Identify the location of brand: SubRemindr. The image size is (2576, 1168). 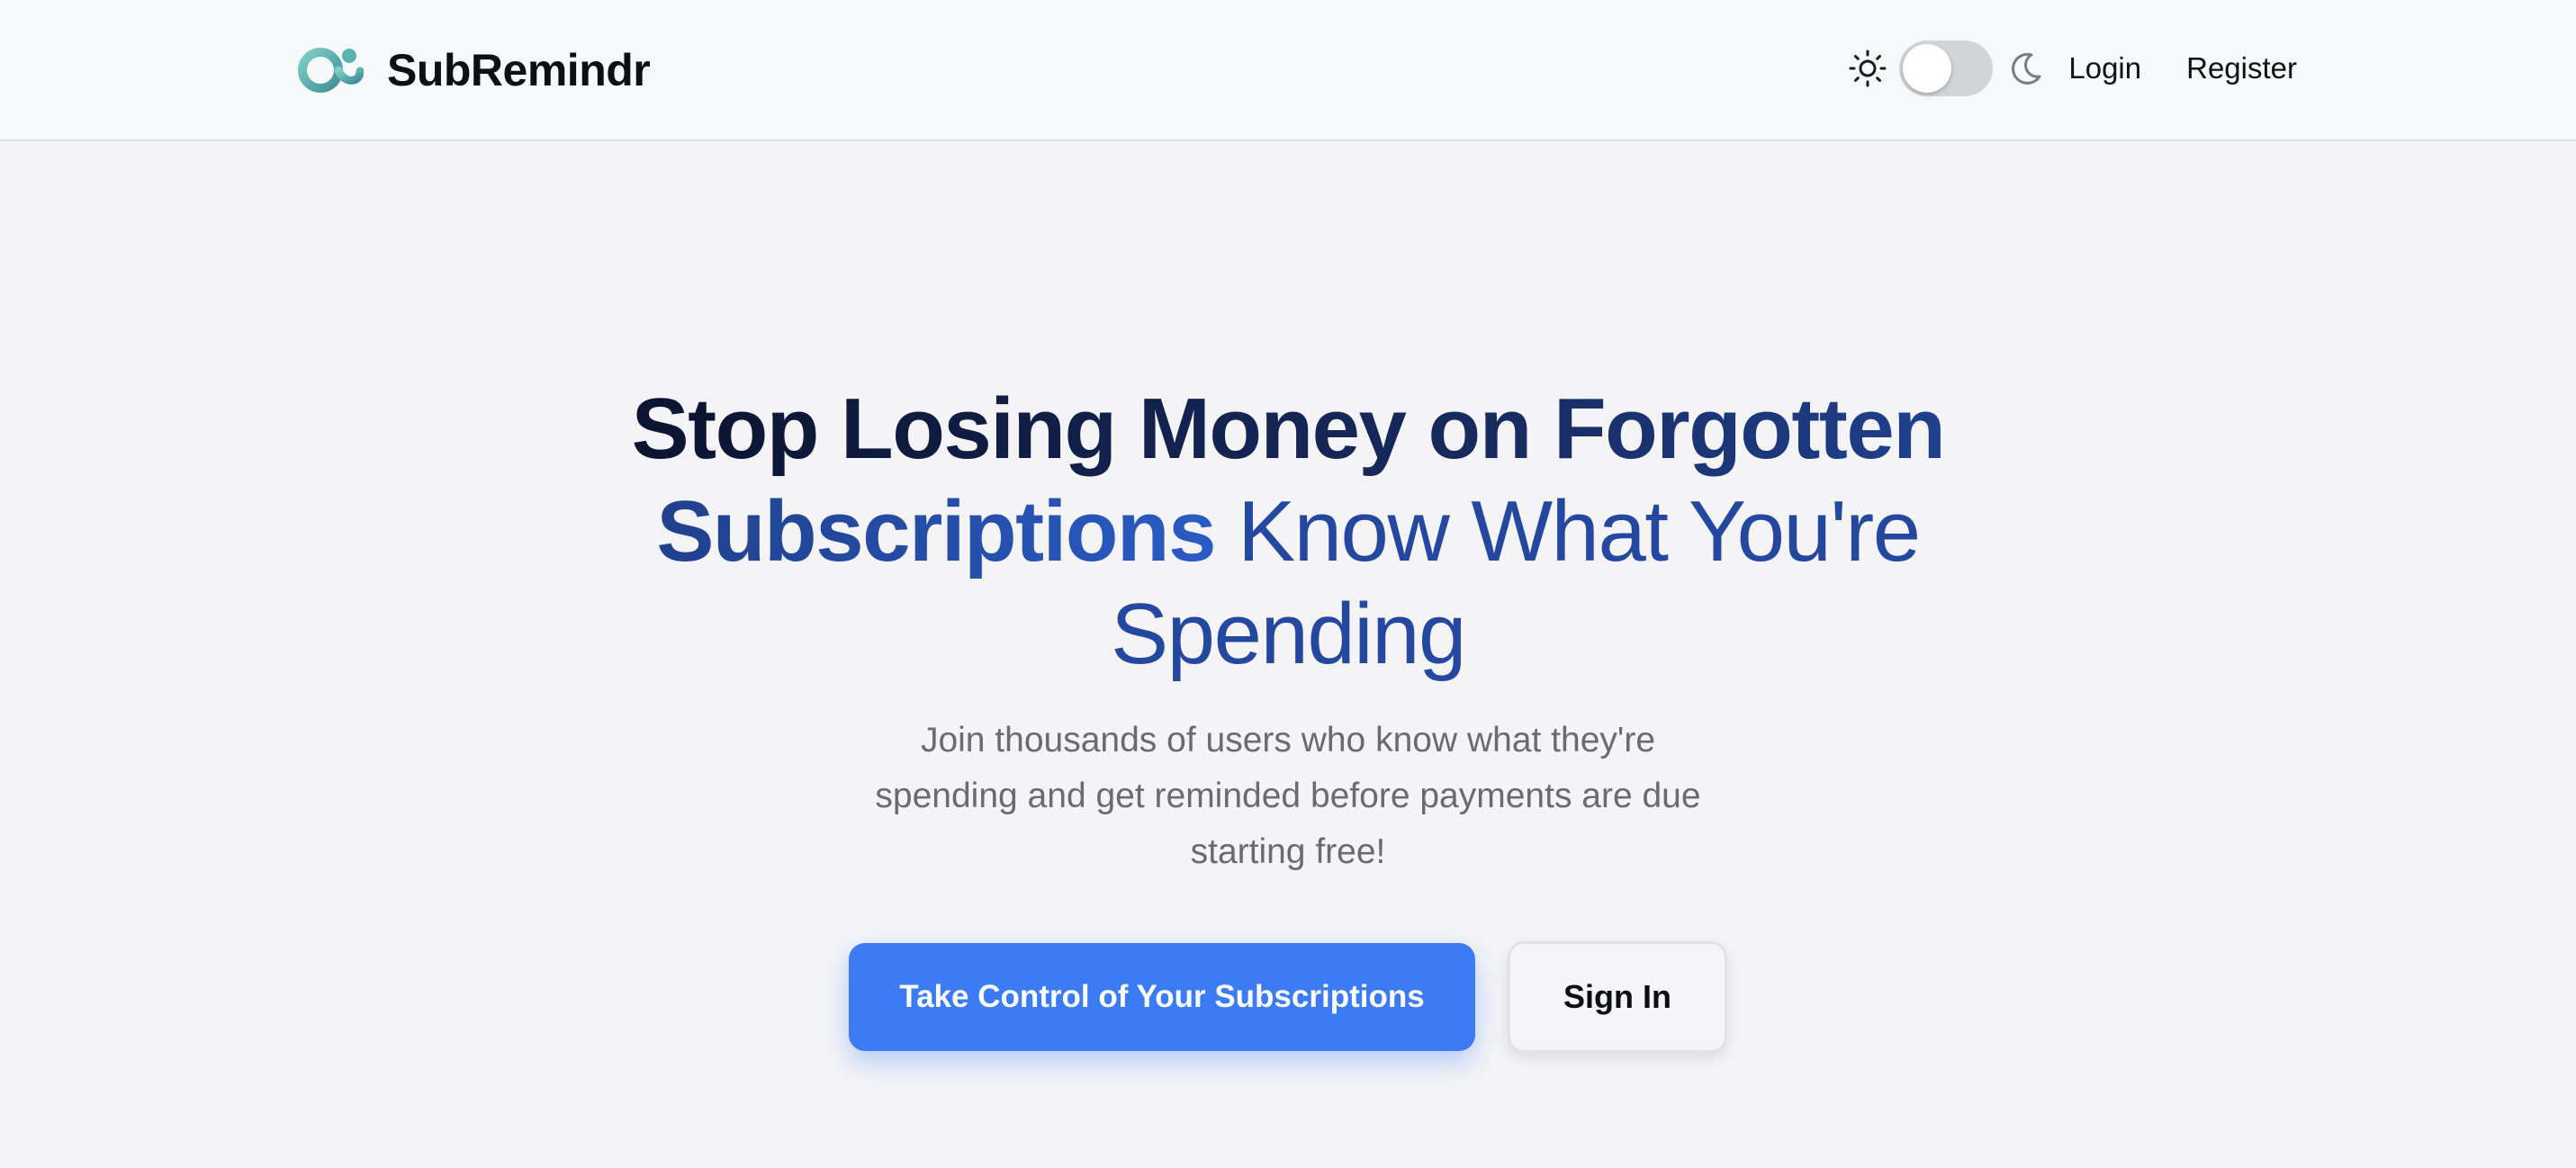
(474, 70).